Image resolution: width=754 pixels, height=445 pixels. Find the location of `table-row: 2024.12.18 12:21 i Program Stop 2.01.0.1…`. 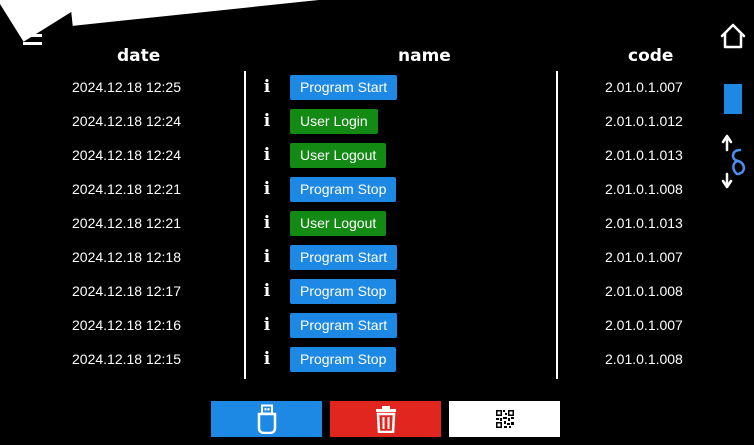

table-row: 2024.12.18 12:21 i Program Stop 2.01.0.1… is located at coordinates (355, 192).